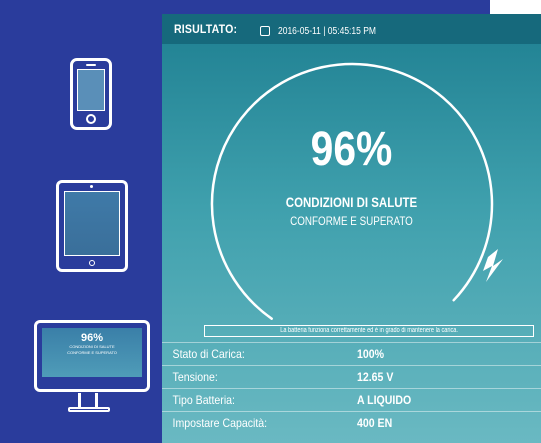 This screenshot has width=541, height=443. I want to click on detail-value: 100%, so click(371, 354).